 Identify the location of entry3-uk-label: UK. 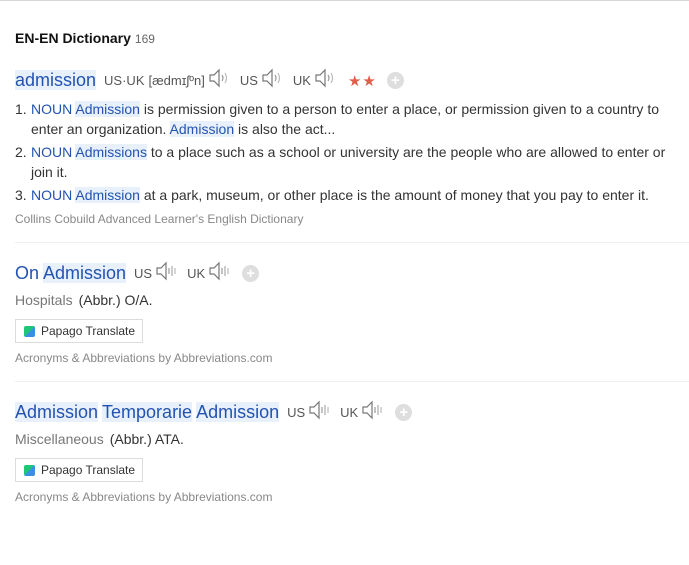
(349, 412).